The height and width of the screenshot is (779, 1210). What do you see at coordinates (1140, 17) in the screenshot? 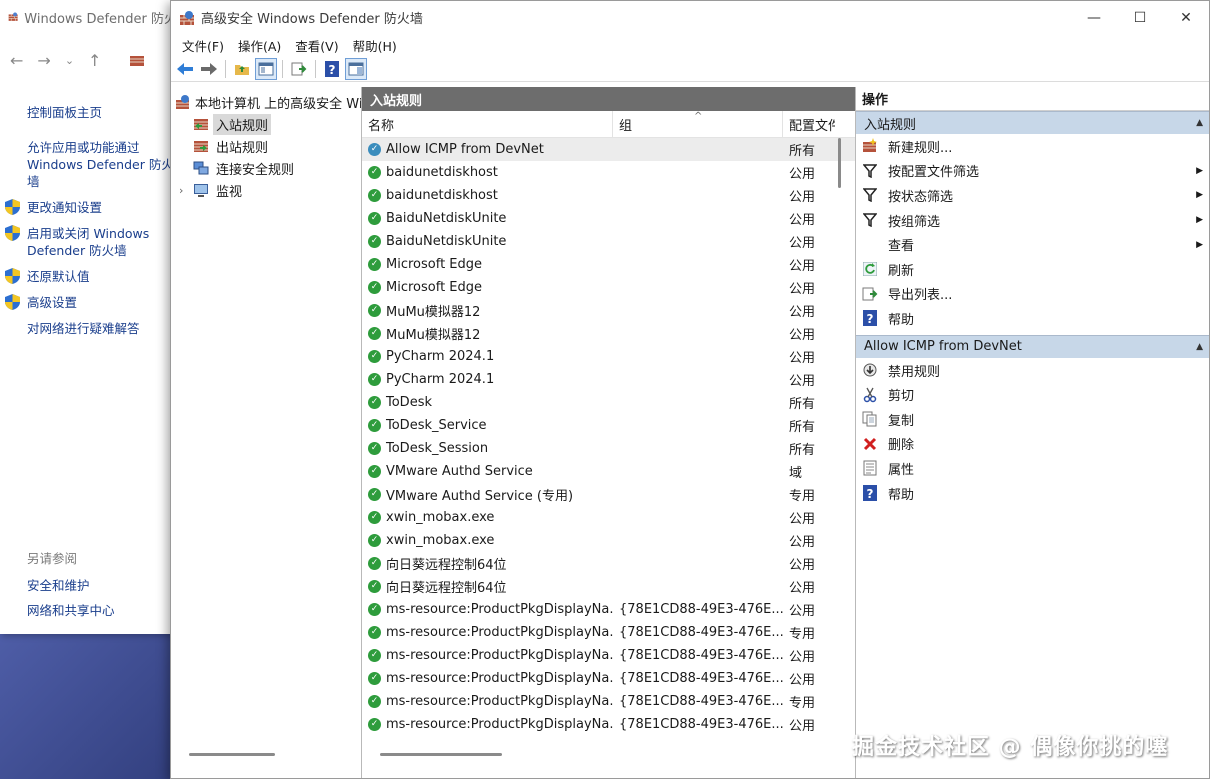
I see `maximize-button: ☐` at bounding box center [1140, 17].